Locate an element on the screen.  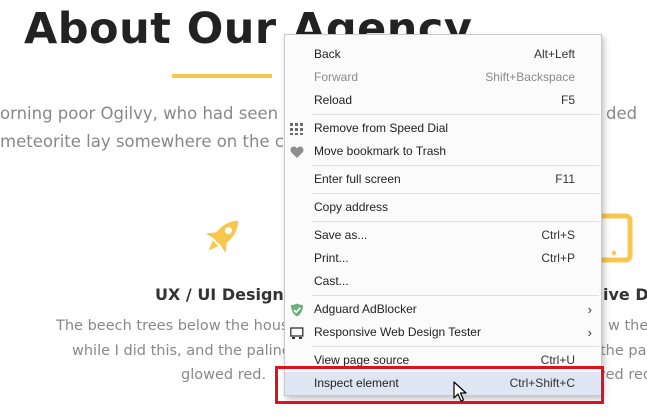
service-text-right-3: ved red is located at coordinates (622, 375).